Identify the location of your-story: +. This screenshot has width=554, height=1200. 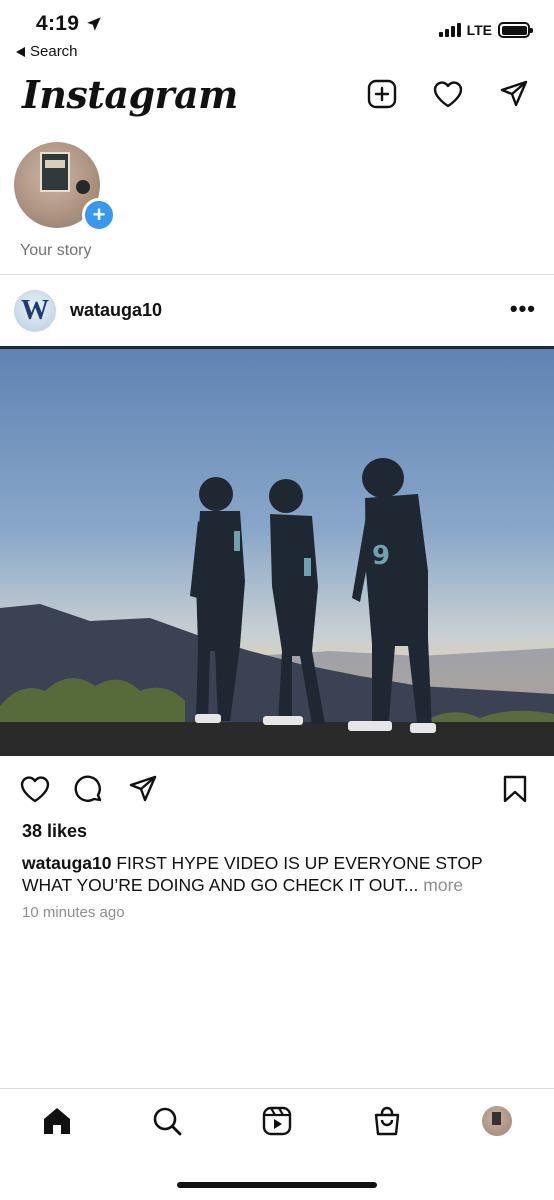
(65, 187).